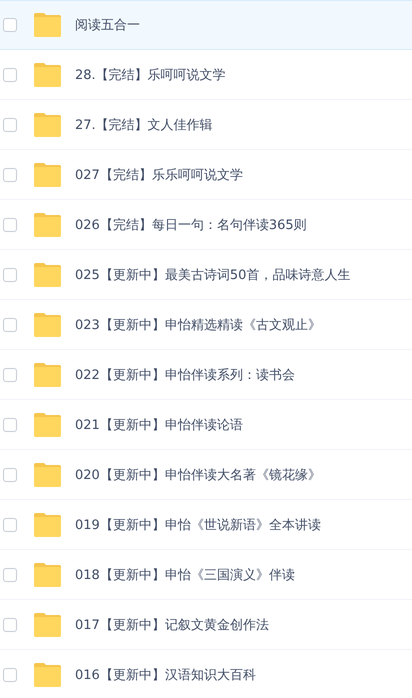 This screenshot has width=412, height=698. I want to click on folder-name: 017【更新中】记叙文黄金创作法, so click(172, 625).